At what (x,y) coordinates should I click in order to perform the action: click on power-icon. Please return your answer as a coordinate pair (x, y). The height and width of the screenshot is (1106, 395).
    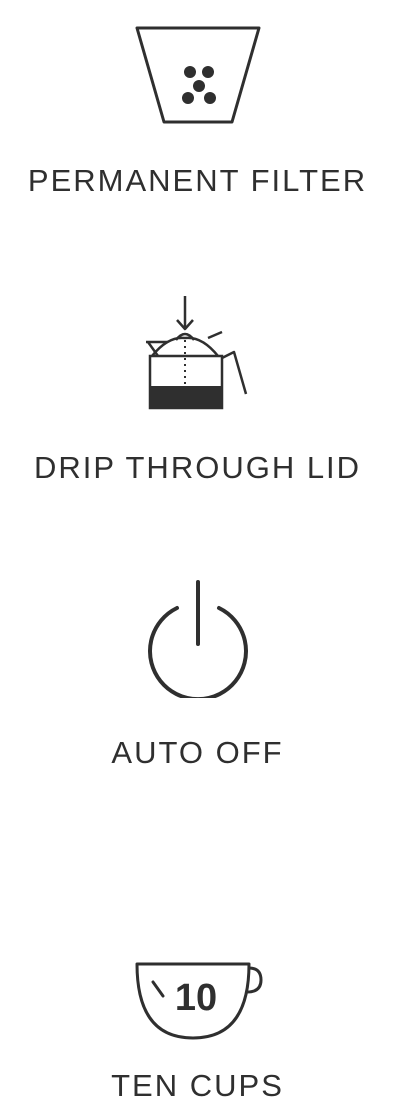
    Looking at the image, I should click on (197, 638).